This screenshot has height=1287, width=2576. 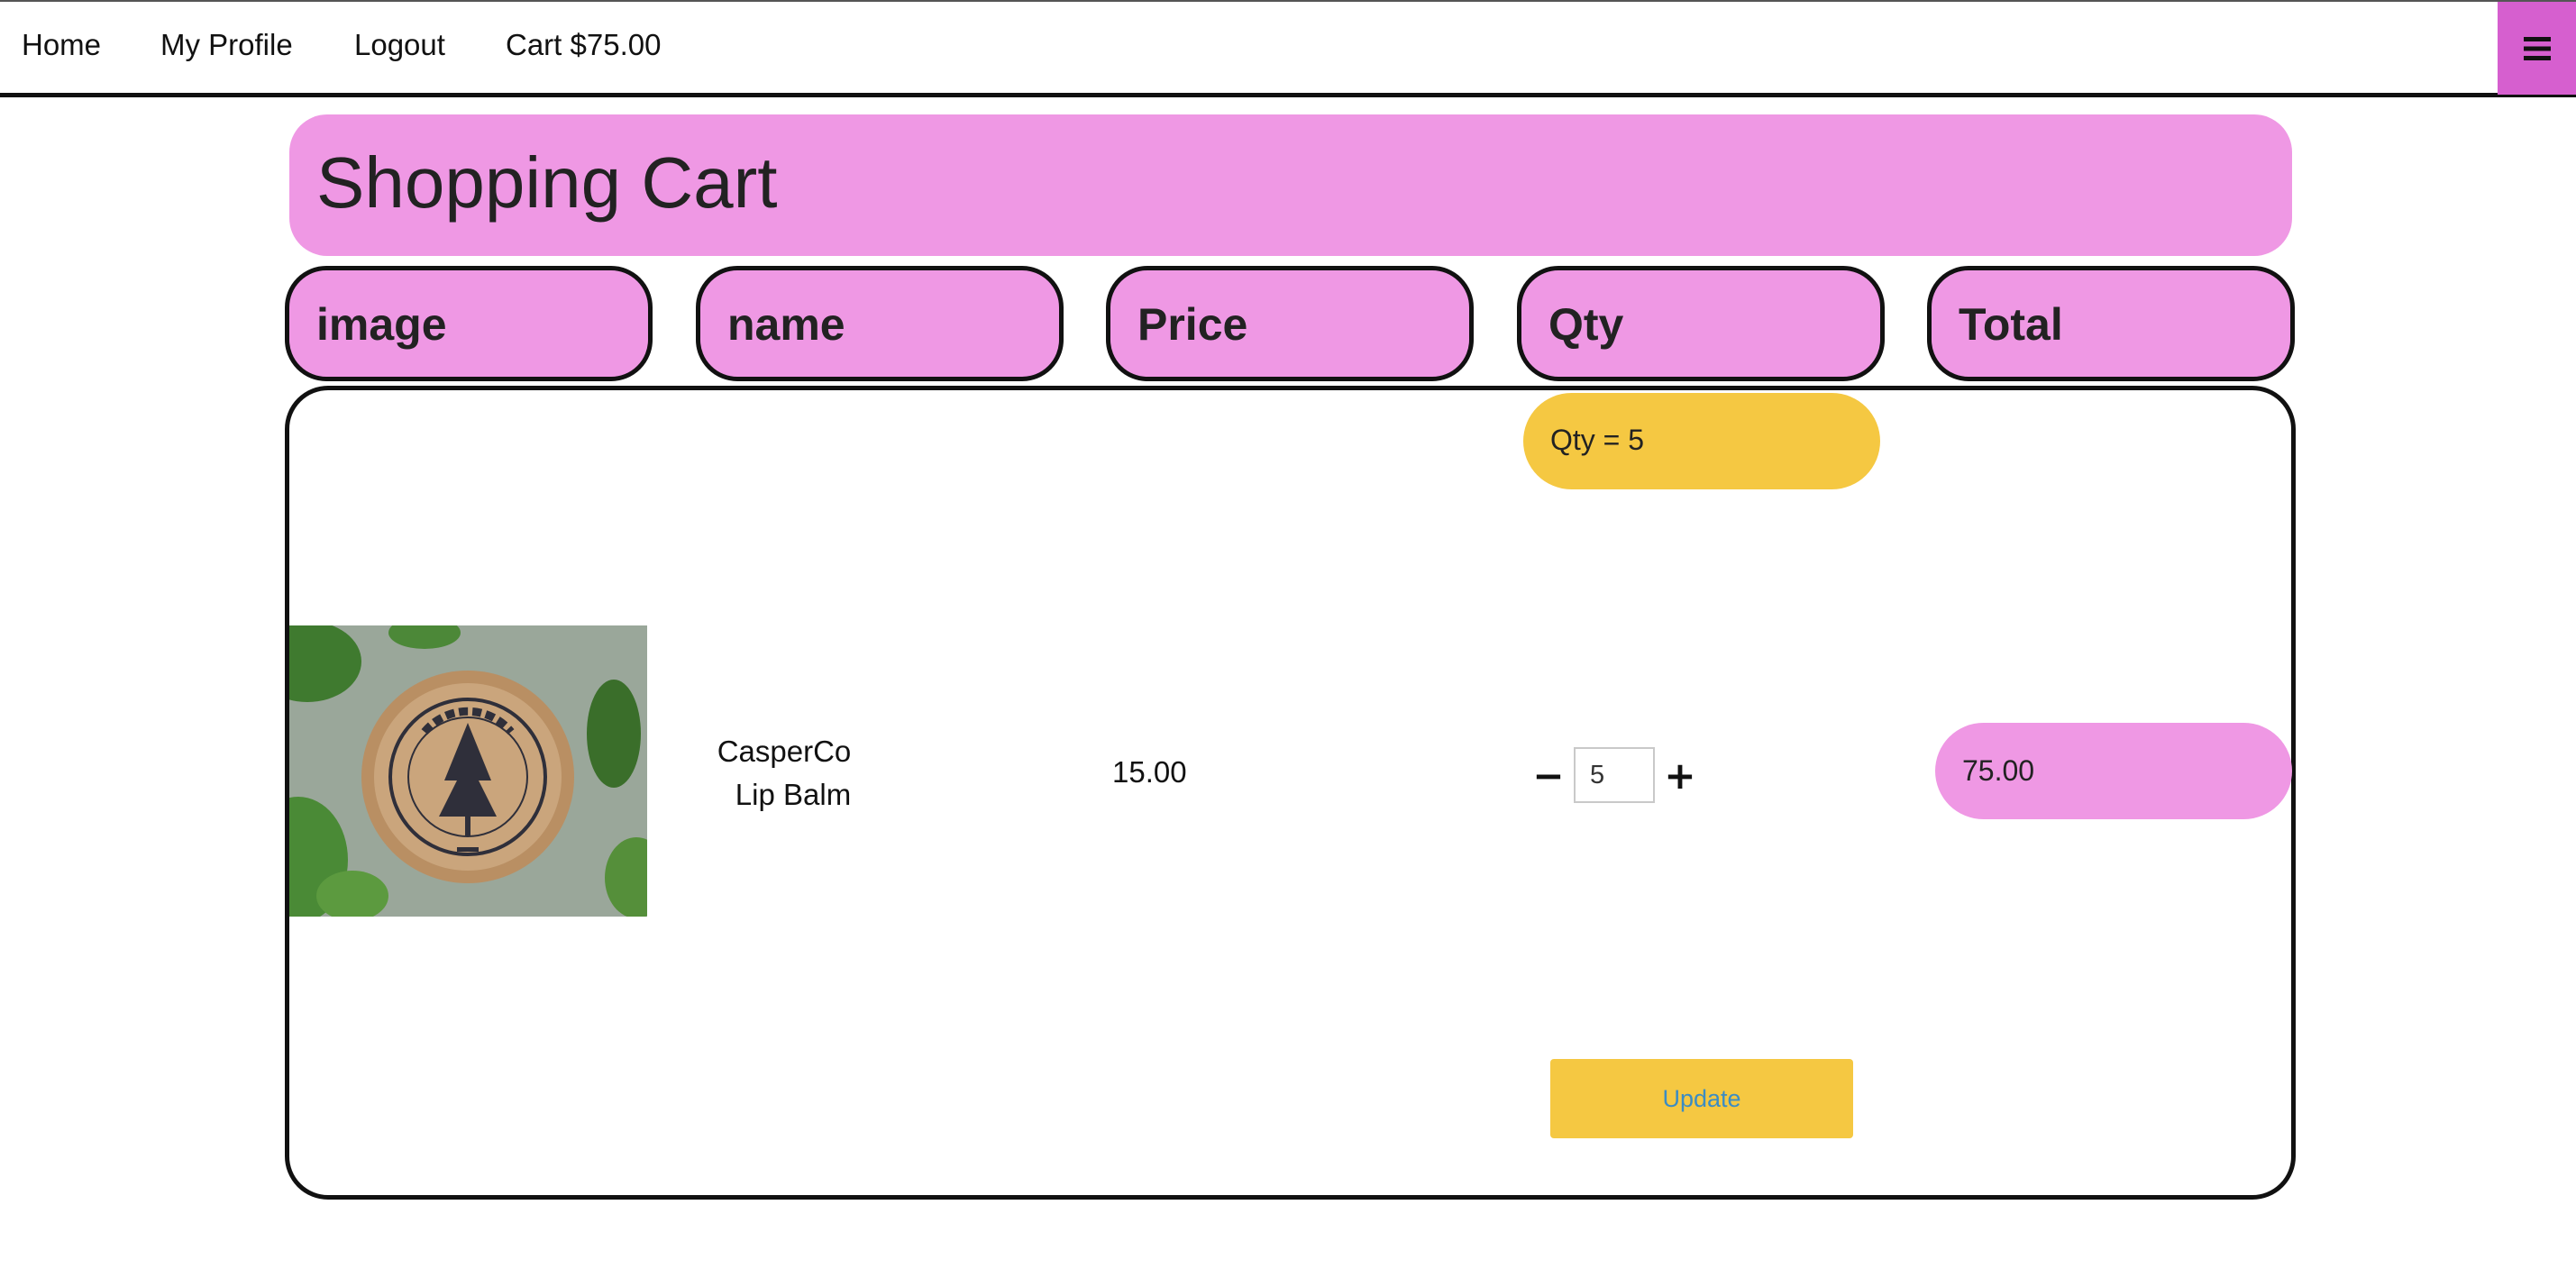 I want to click on column-header-label: image, so click(x=381, y=324).